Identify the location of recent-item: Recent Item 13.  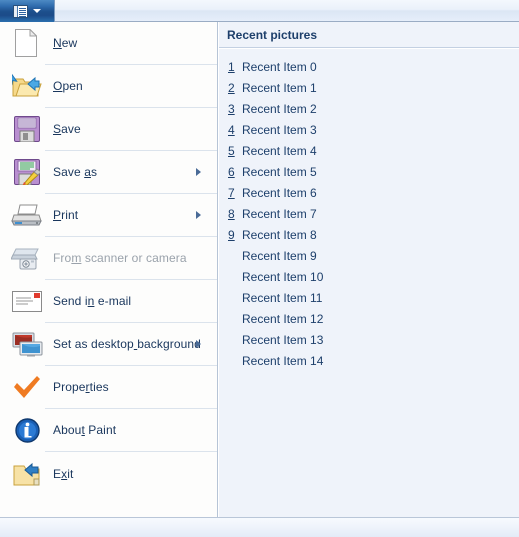
(369, 339).